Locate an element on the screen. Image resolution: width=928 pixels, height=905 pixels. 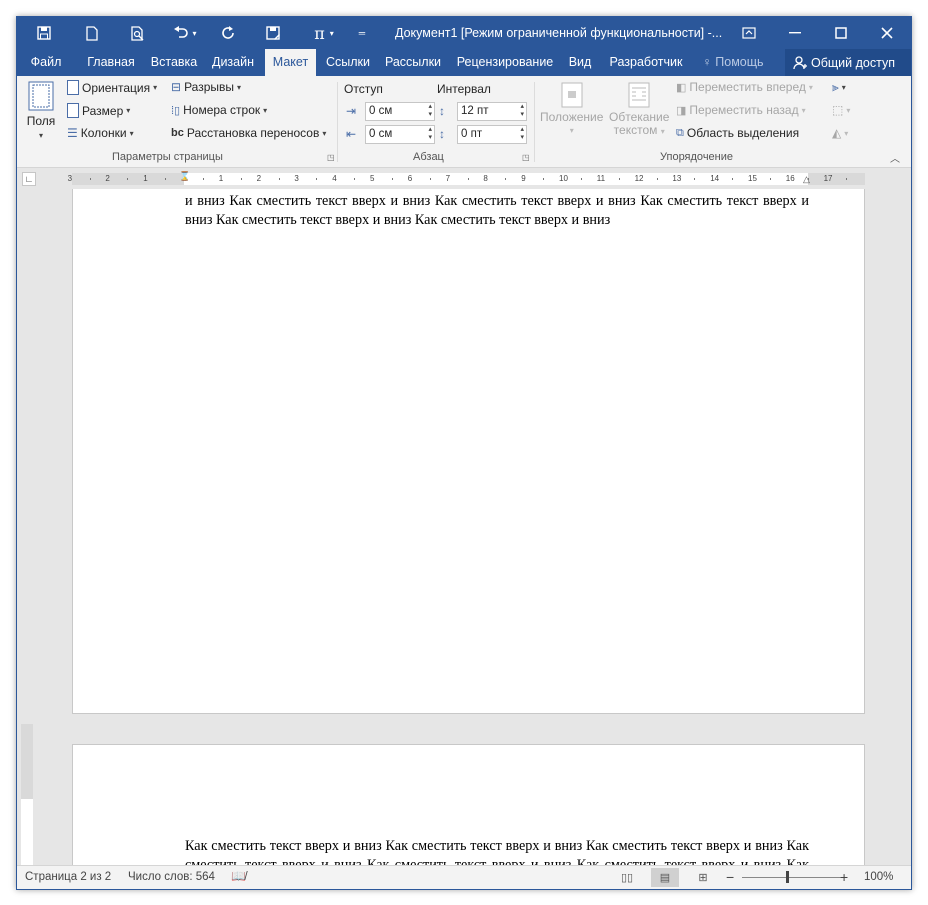
save-as-icon is located at coordinates (273, 33).